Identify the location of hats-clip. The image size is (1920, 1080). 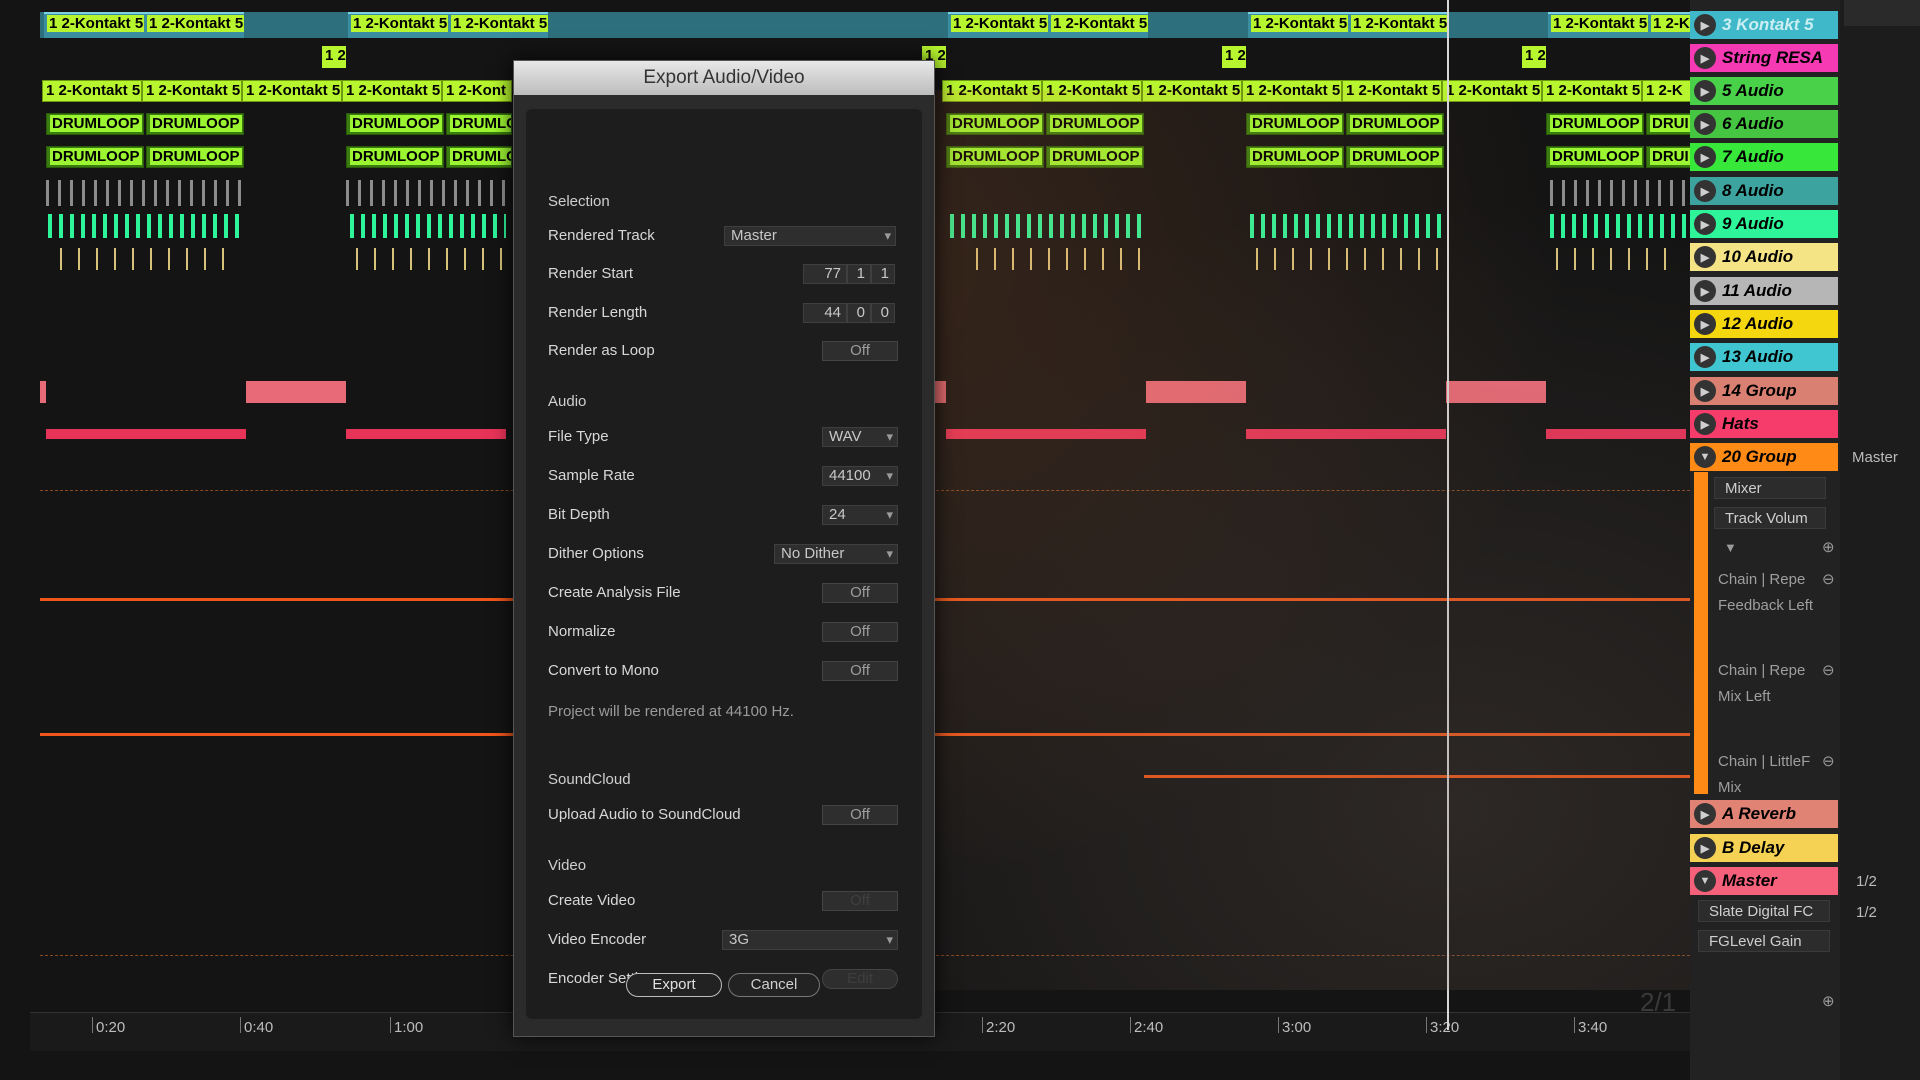
(1346, 434).